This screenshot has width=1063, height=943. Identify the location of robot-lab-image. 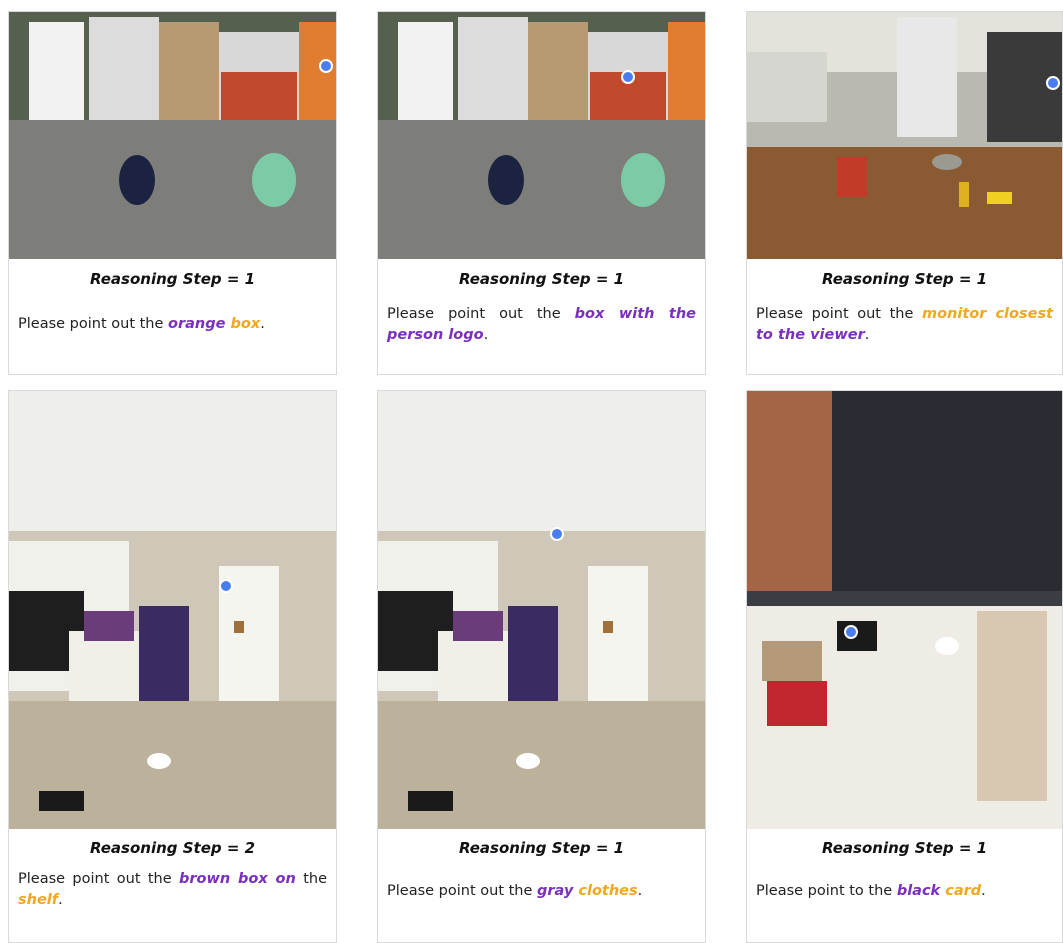
(904, 135).